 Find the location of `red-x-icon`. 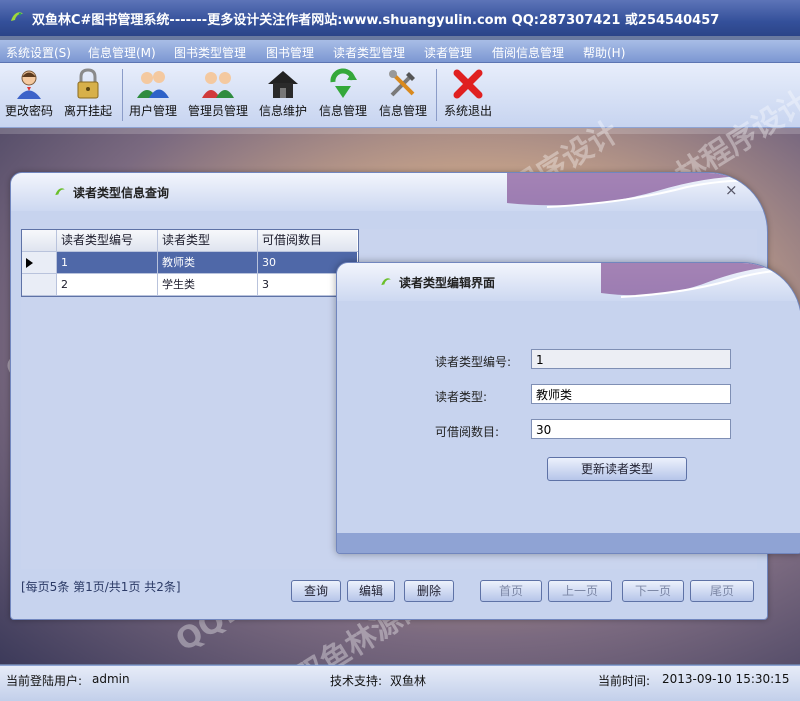

red-x-icon is located at coordinates (468, 84).